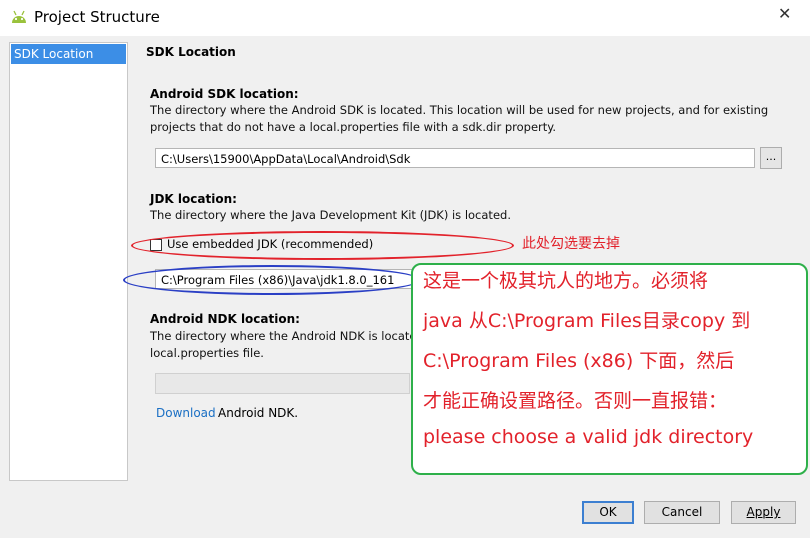  What do you see at coordinates (224, 94) in the screenshot?
I see `android-sdk-label: Android SDK location:` at bounding box center [224, 94].